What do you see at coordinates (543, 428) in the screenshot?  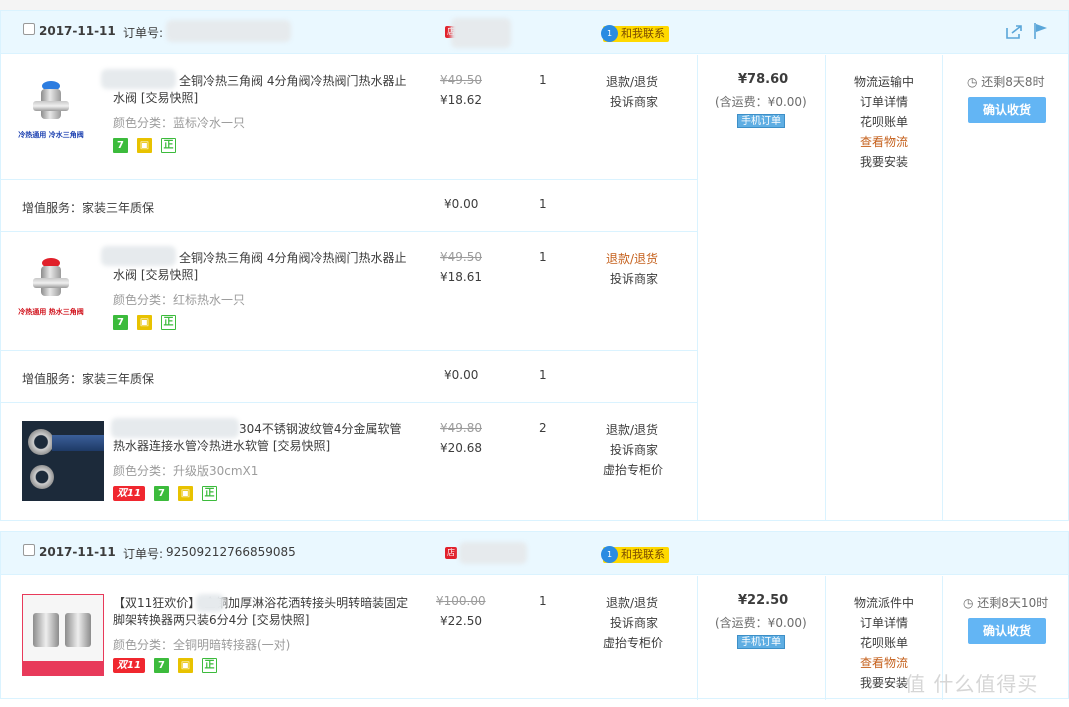 I see `quantity: 2` at bounding box center [543, 428].